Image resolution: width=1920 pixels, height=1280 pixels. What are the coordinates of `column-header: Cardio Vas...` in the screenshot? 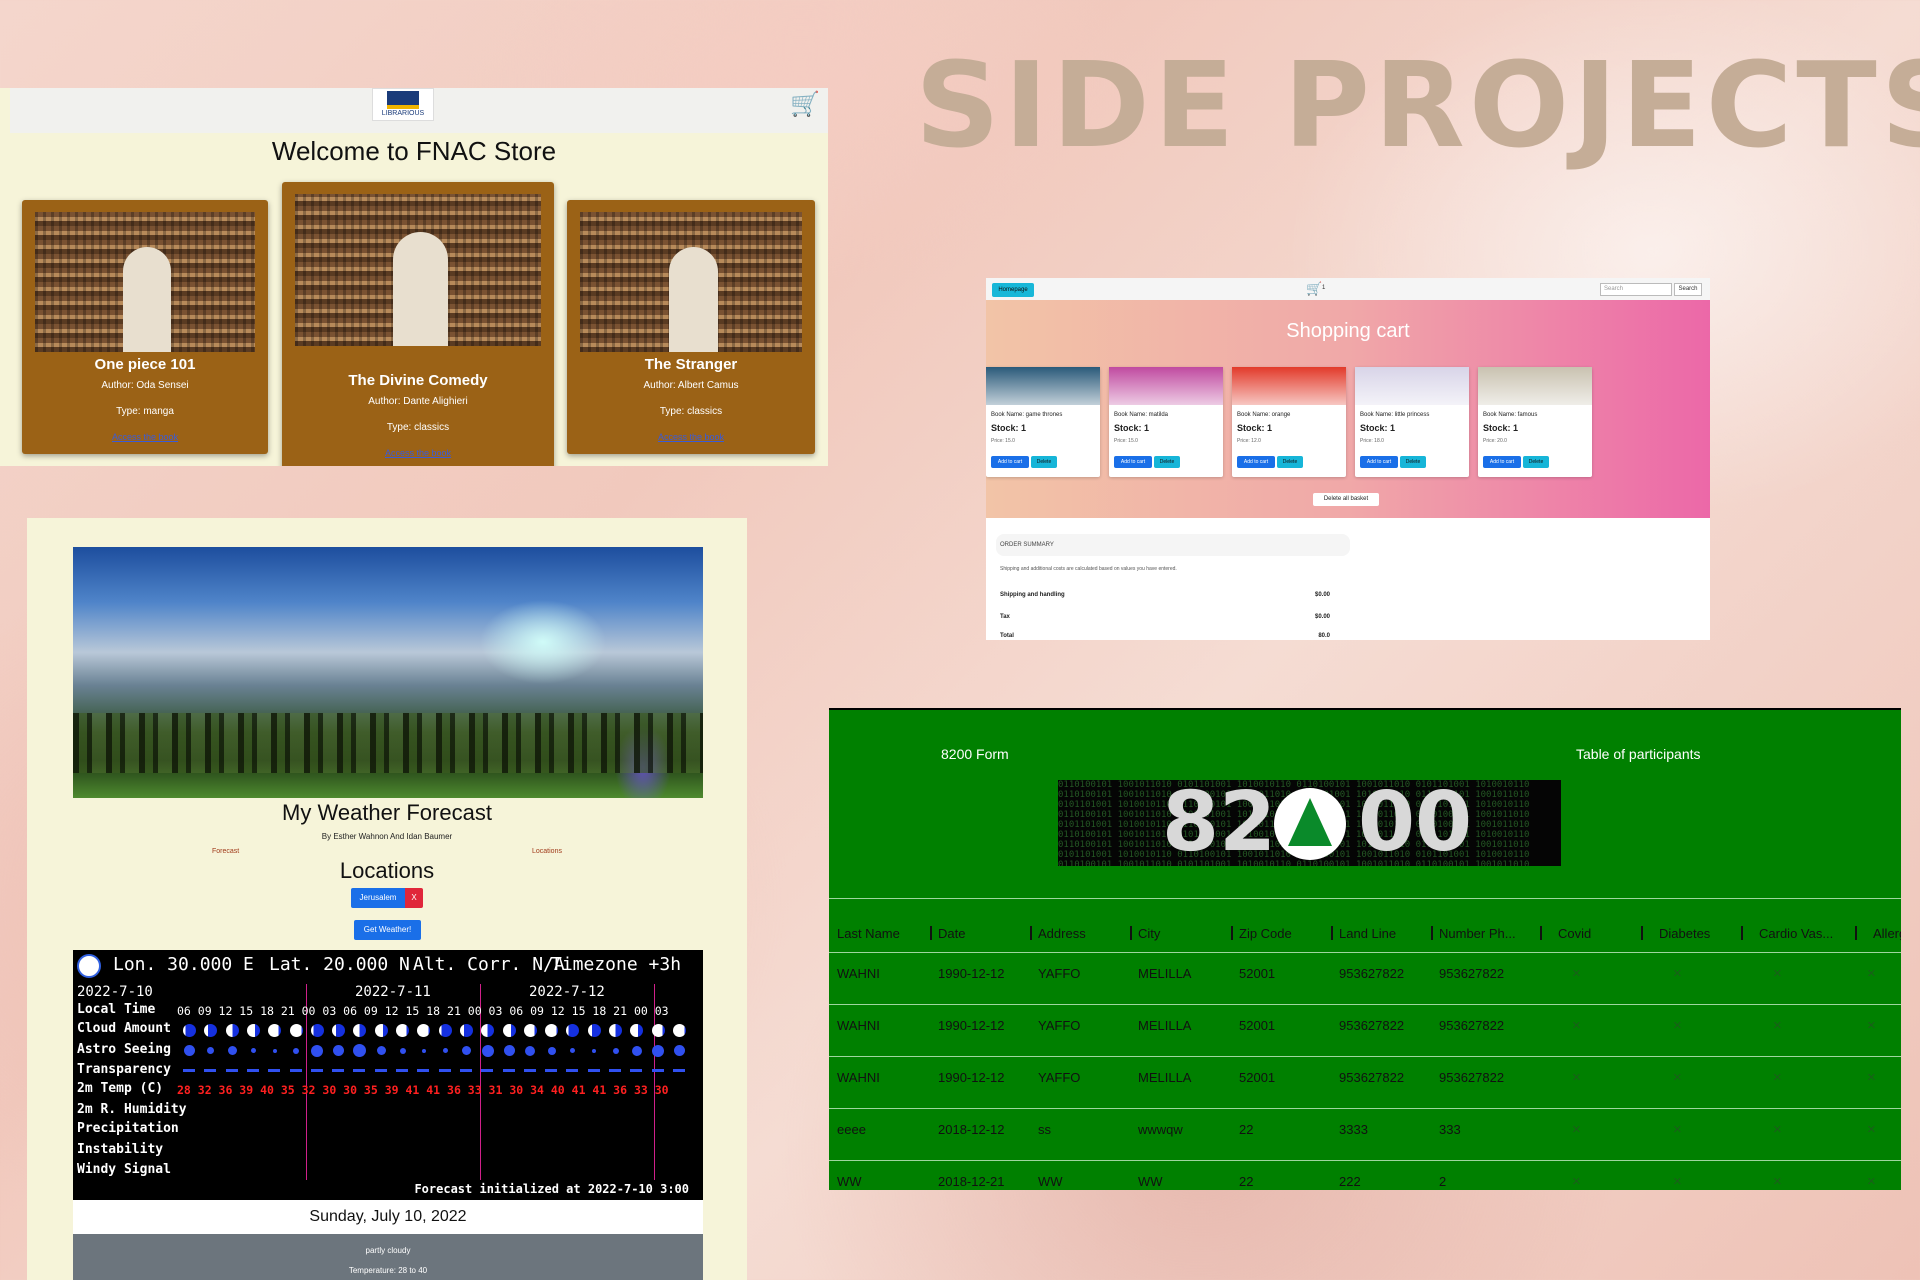 It's located at (1796, 933).